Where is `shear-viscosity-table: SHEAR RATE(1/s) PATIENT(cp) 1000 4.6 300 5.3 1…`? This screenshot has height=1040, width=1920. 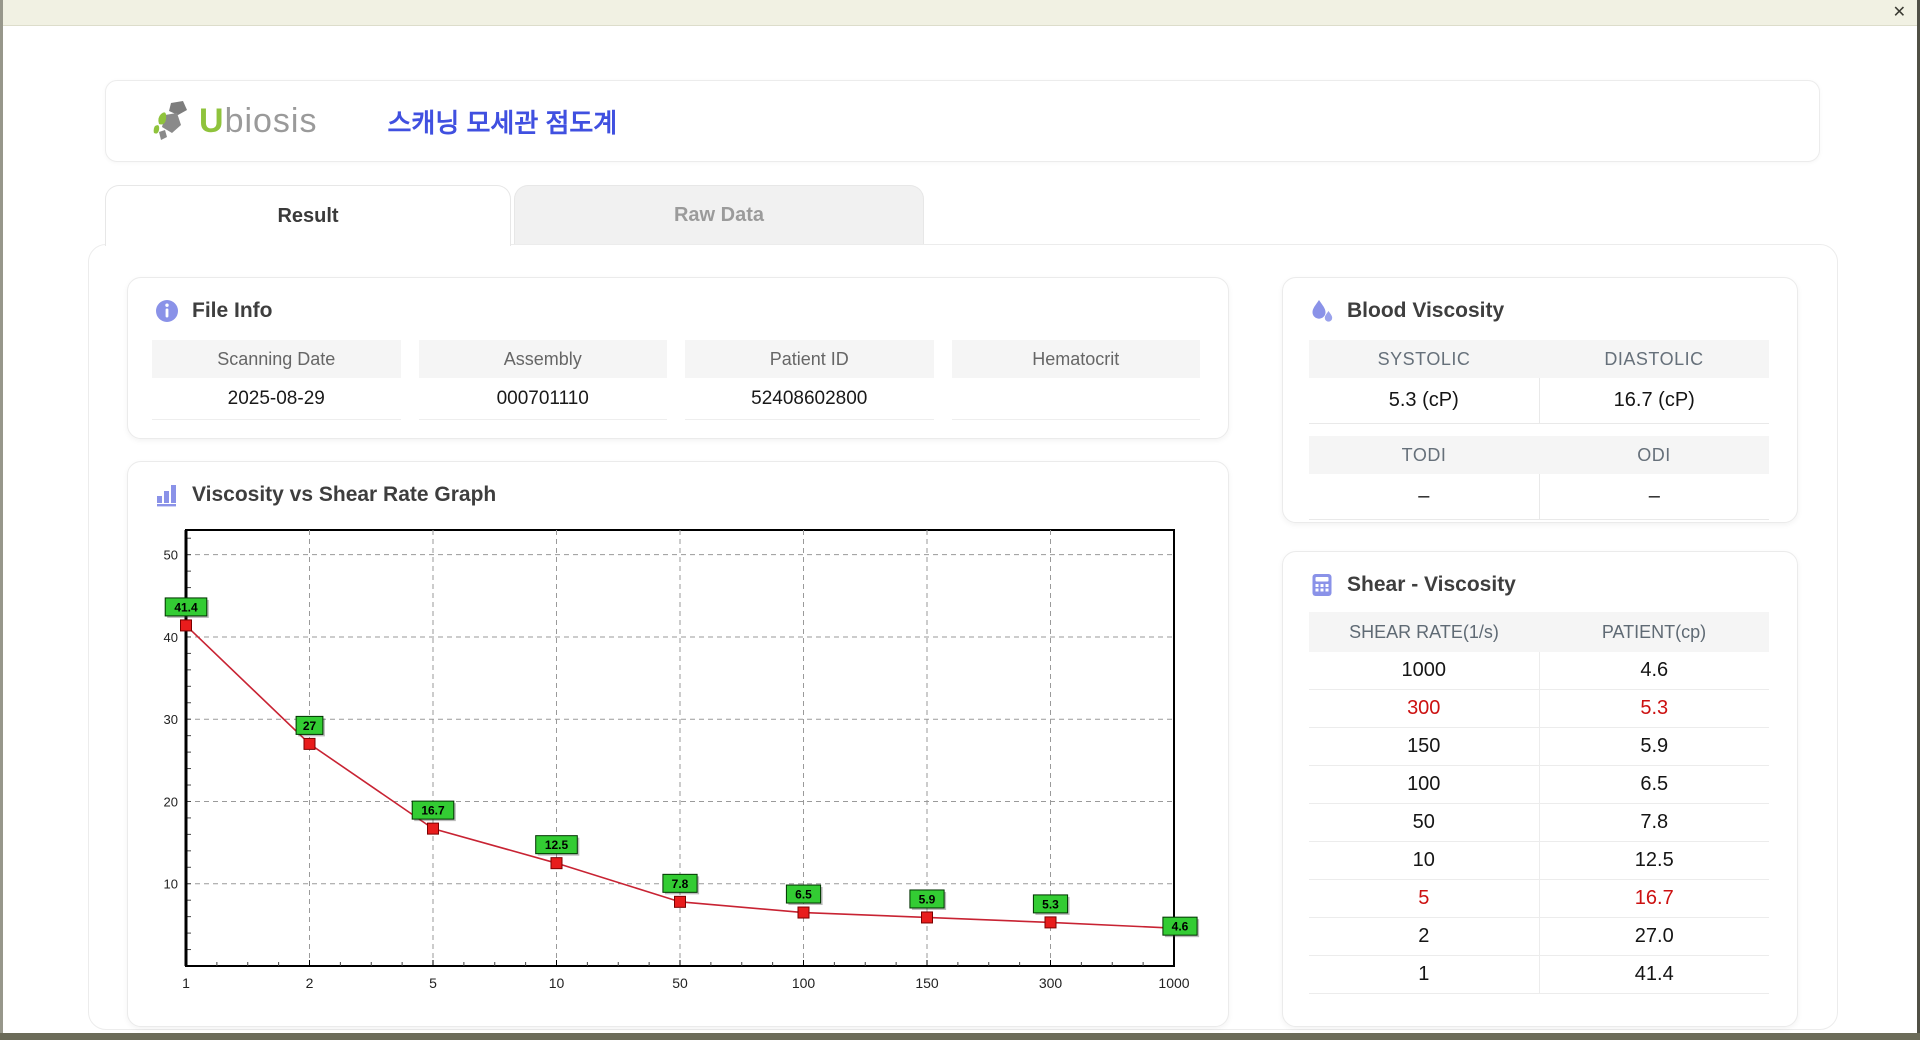 shear-viscosity-table: SHEAR RATE(1/s) PATIENT(cp) 1000 4.6 300 5.3 1… is located at coordinates (1539, 803).